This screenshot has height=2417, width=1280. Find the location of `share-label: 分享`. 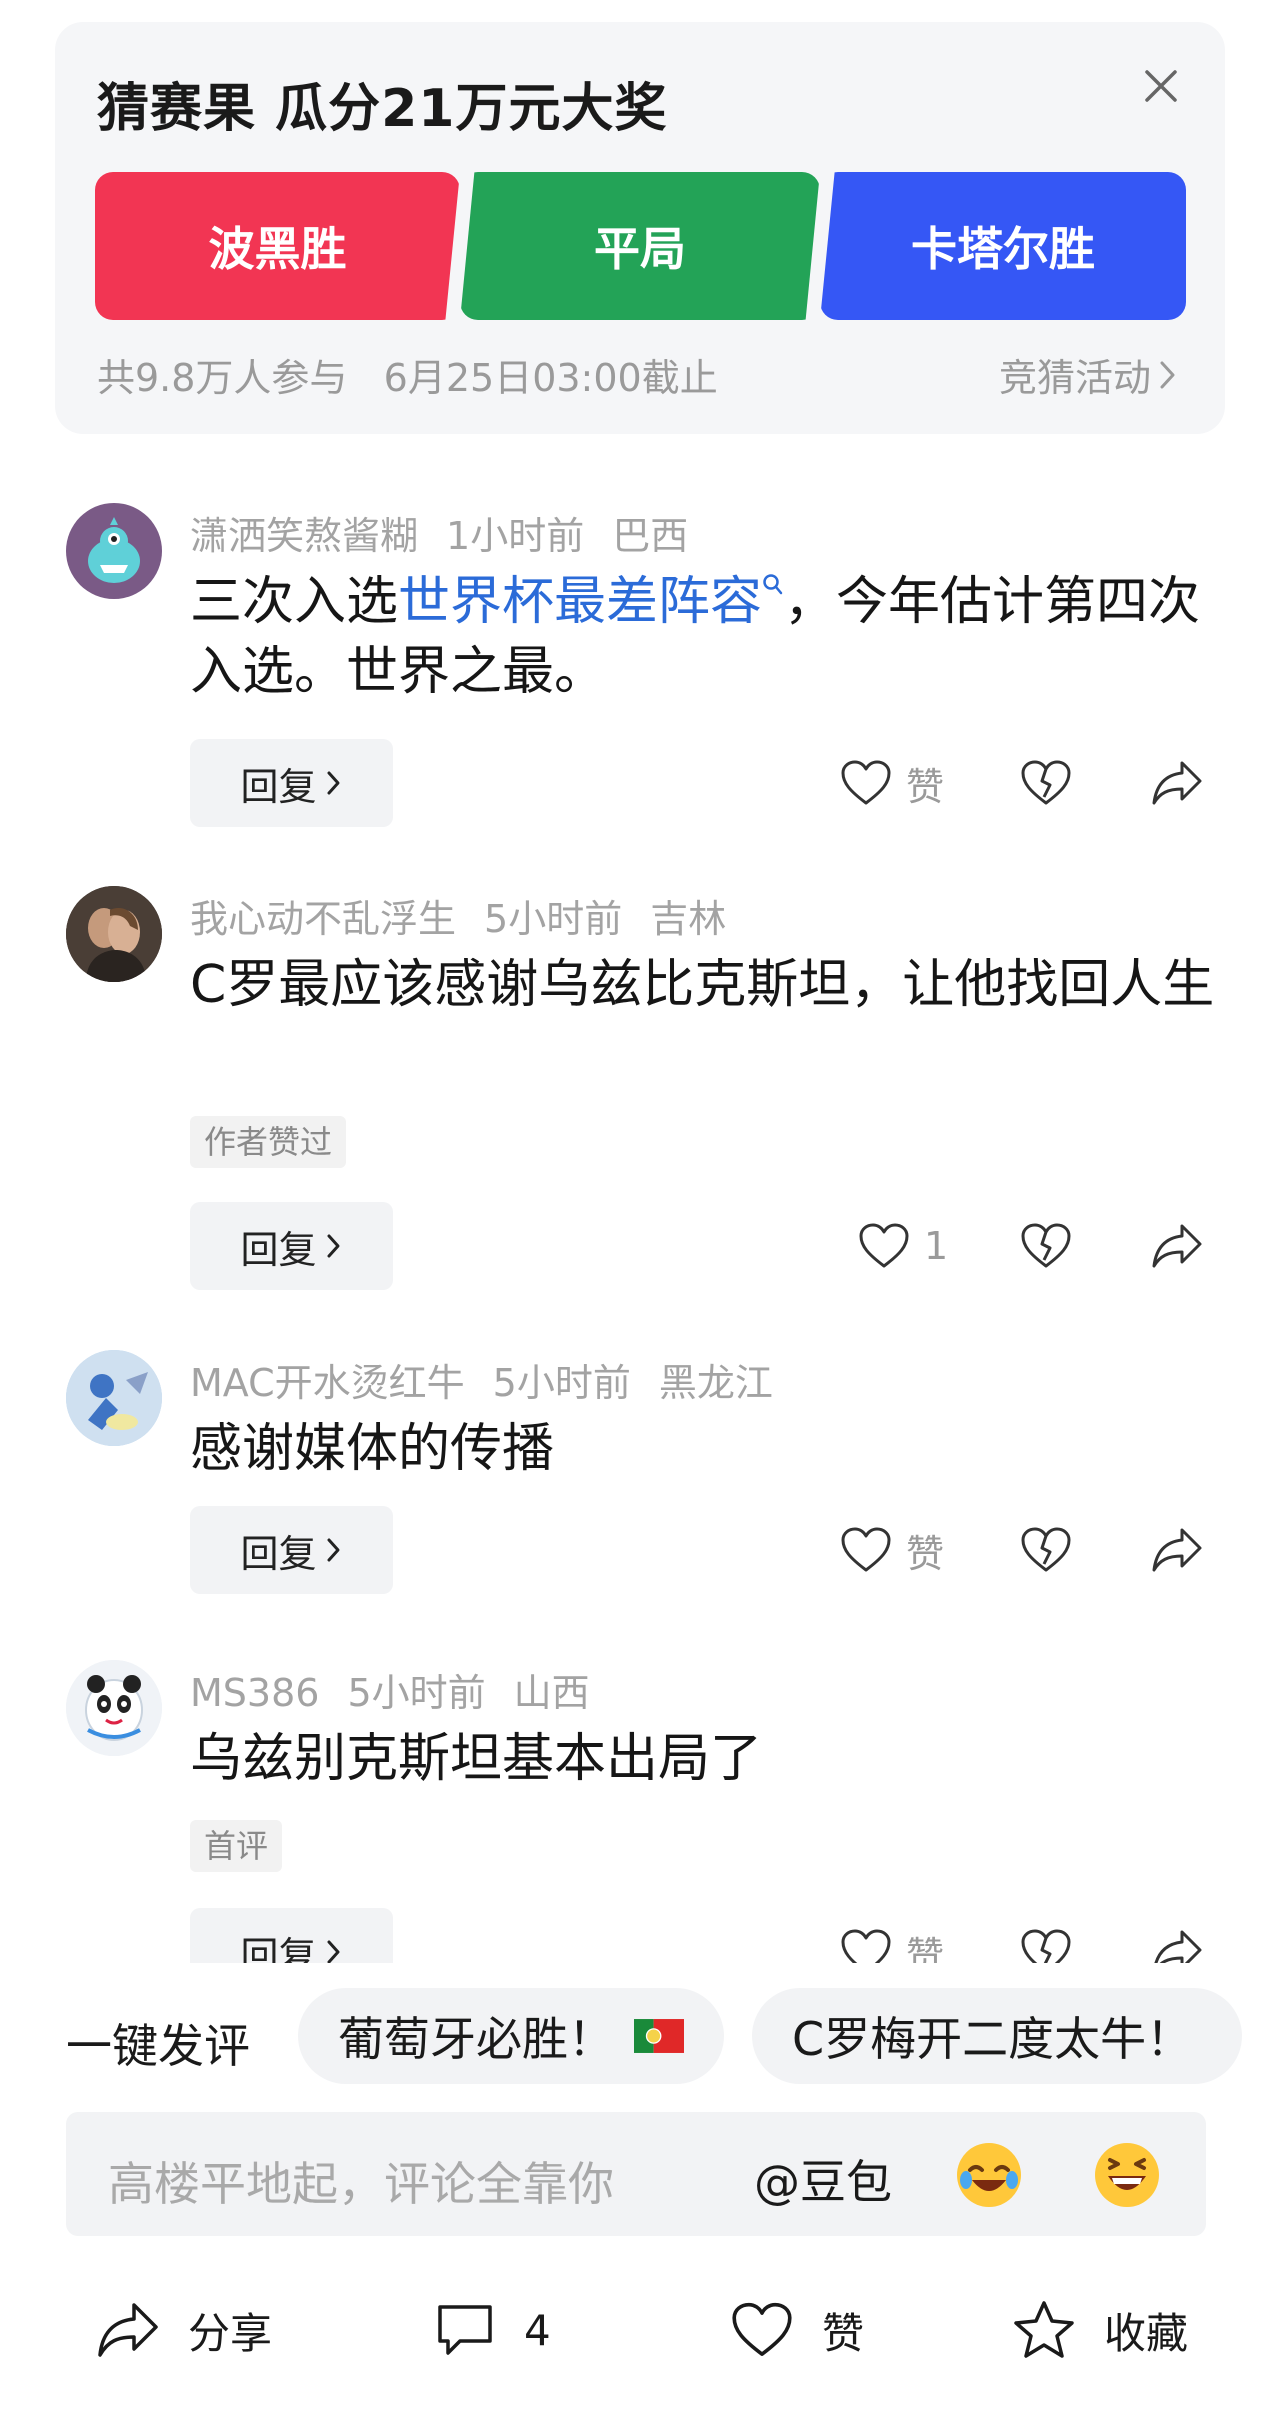

share-label: 分享 is located at coordinates (230, 2333).